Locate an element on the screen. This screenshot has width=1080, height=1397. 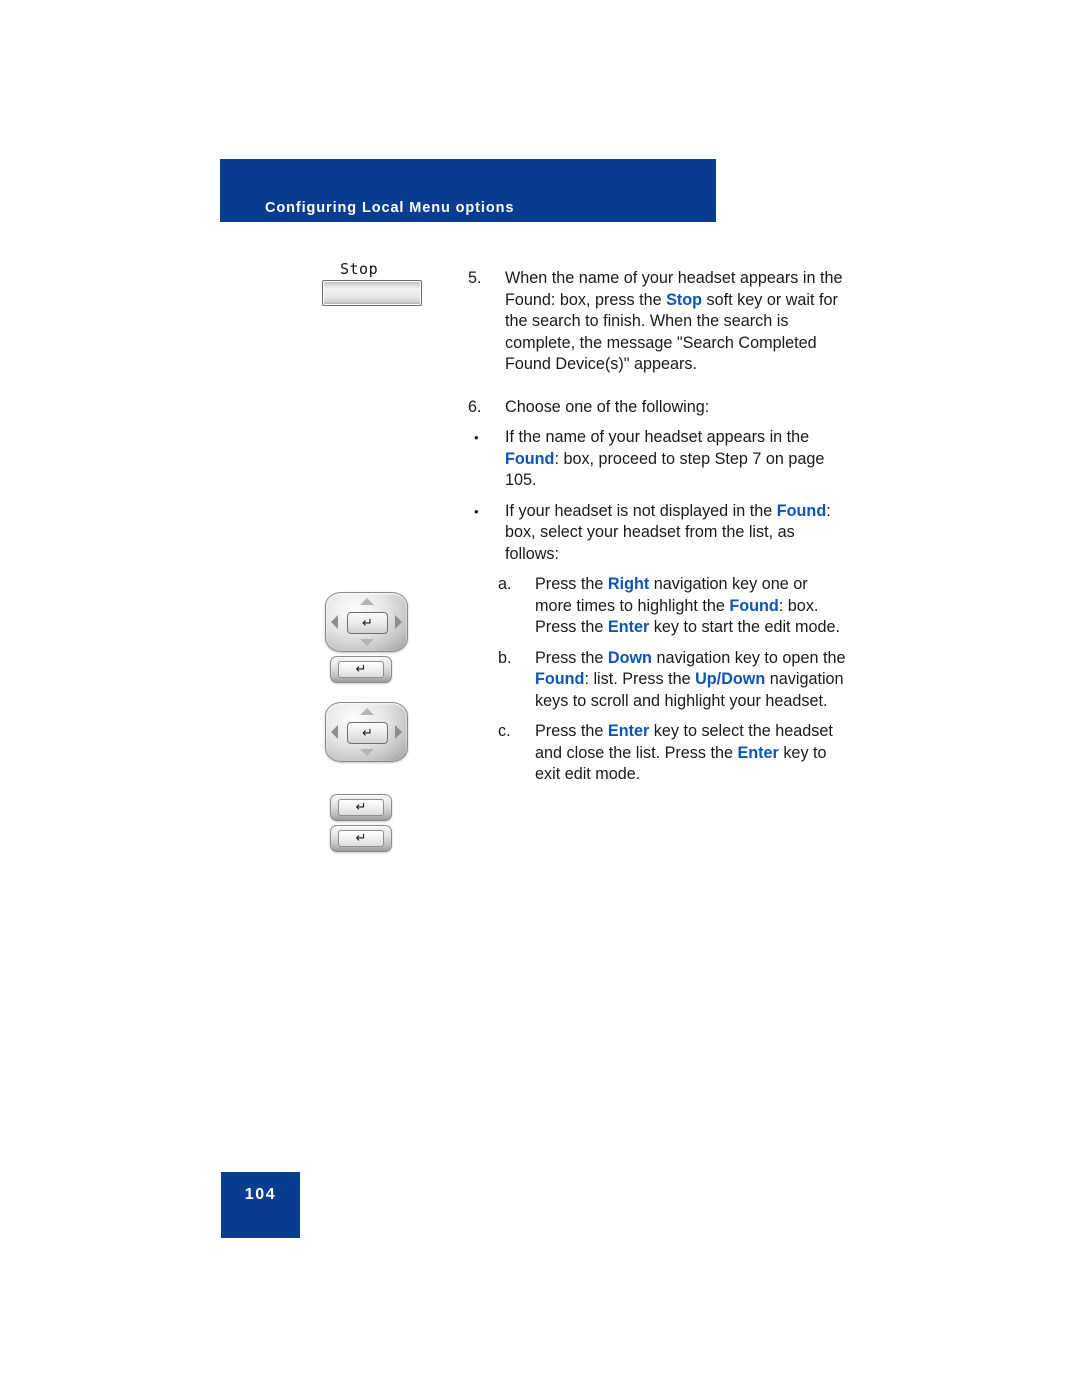
substep-marker: b. is located at coordinates (505, 657).